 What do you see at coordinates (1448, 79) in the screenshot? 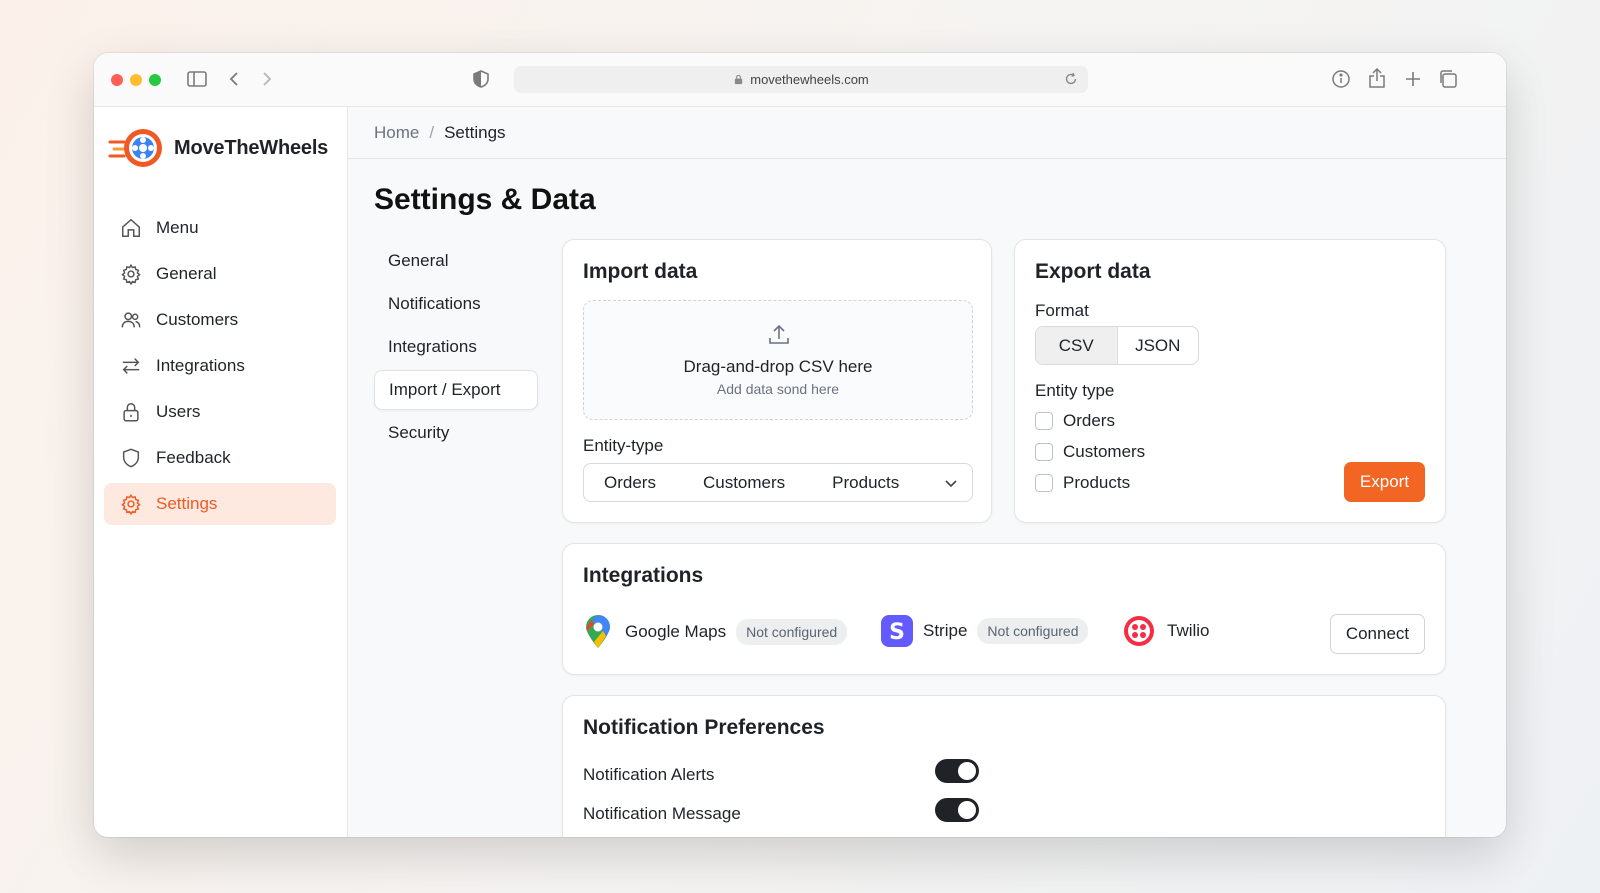
I see `tabs-overview-icon` at bounding box center [1448, 79].